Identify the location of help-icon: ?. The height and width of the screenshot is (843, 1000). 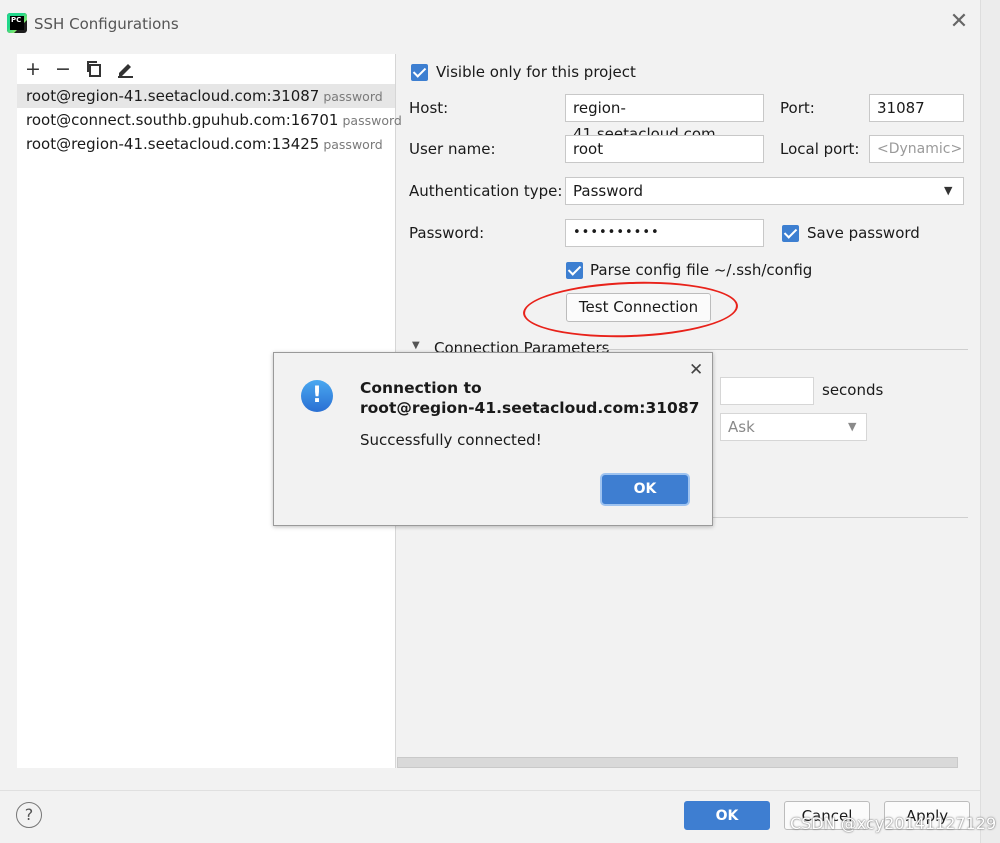
(29, 815).